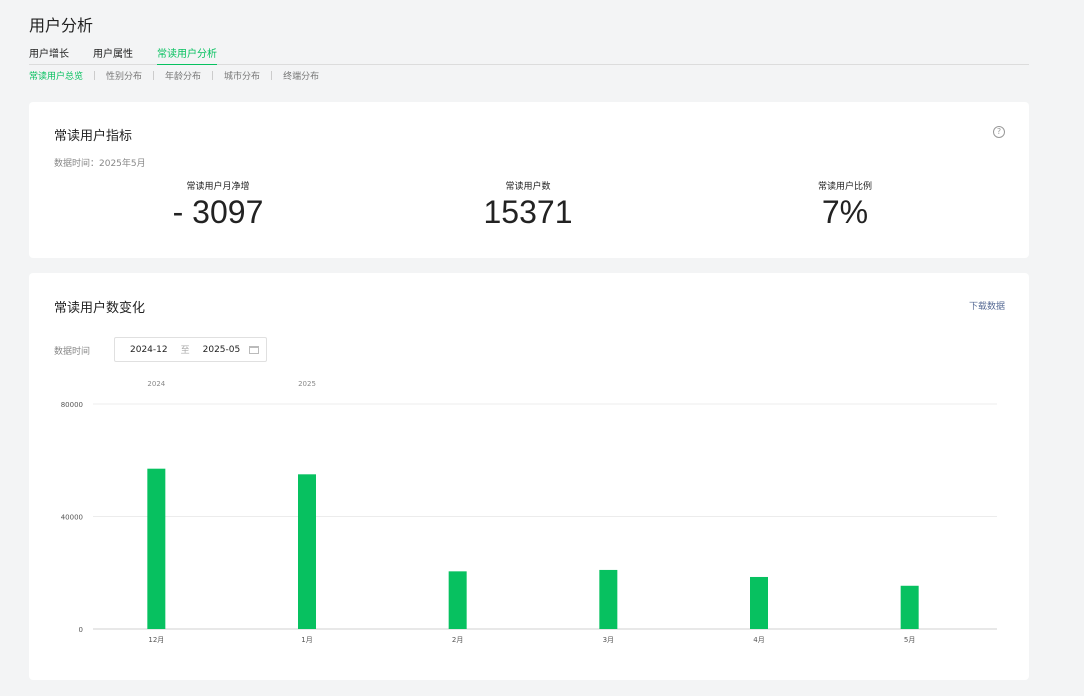 The height and width of the screenshot is (696, 1084). What do you see at coordinates (81, 630) in the screenshot?
I see `y-tick-label: 0` at bounding box center [81, 630].